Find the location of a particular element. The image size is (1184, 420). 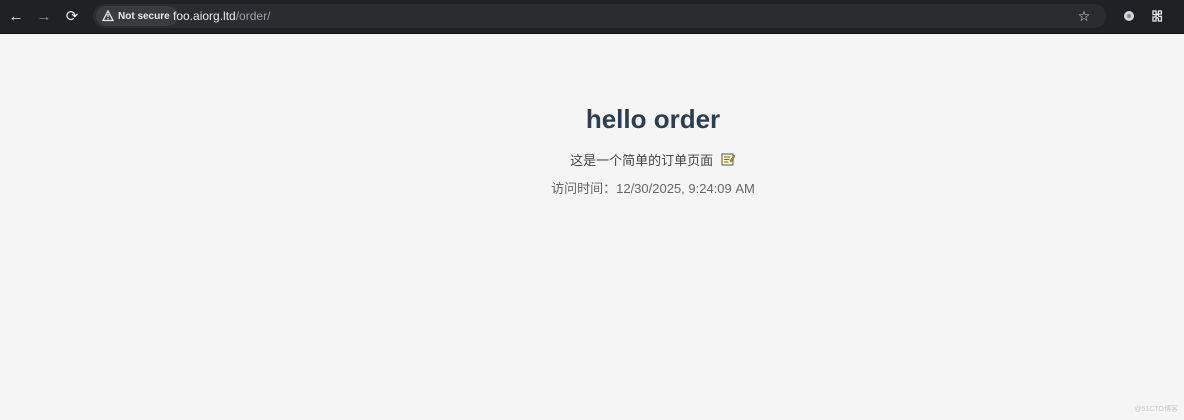

arrow-left-icon: ← is located at coordinates (16, 16).